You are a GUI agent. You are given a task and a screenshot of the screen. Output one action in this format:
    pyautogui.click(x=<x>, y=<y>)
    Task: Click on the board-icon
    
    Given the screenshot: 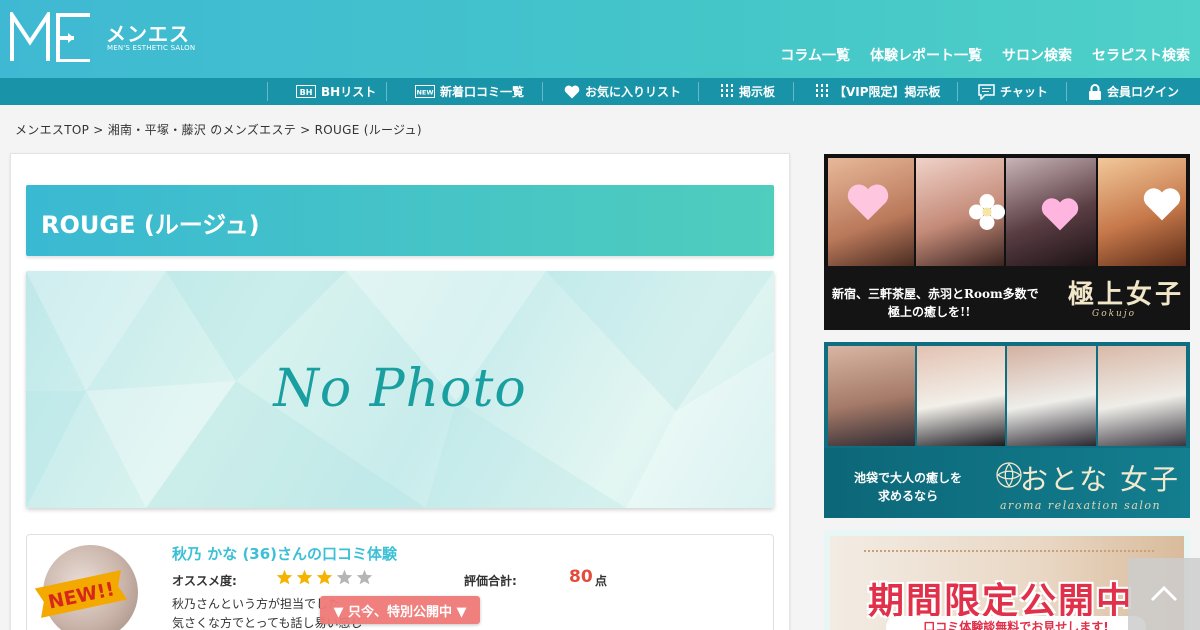 What is the action you would take?
    pyautogui.click(x=727, y=90)
    